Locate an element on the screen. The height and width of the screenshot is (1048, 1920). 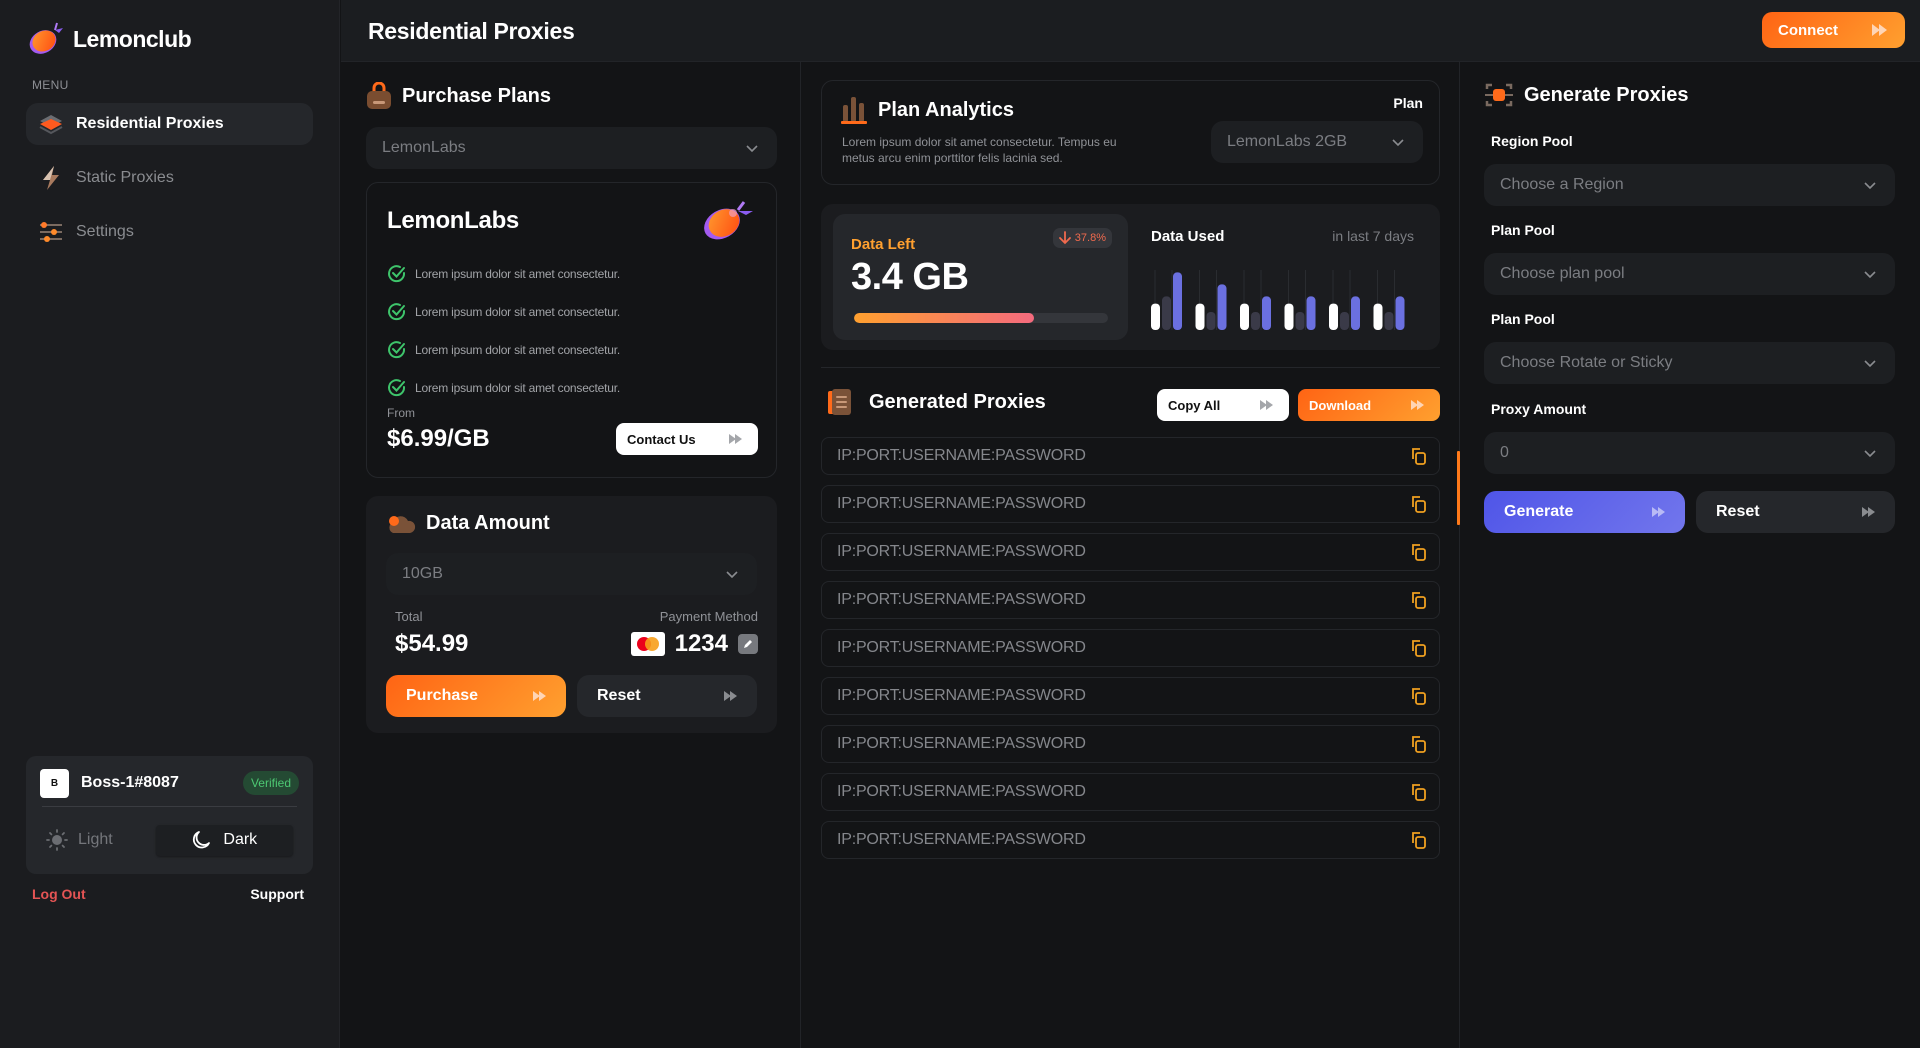
column-divider is located at coordinates (800, 555).